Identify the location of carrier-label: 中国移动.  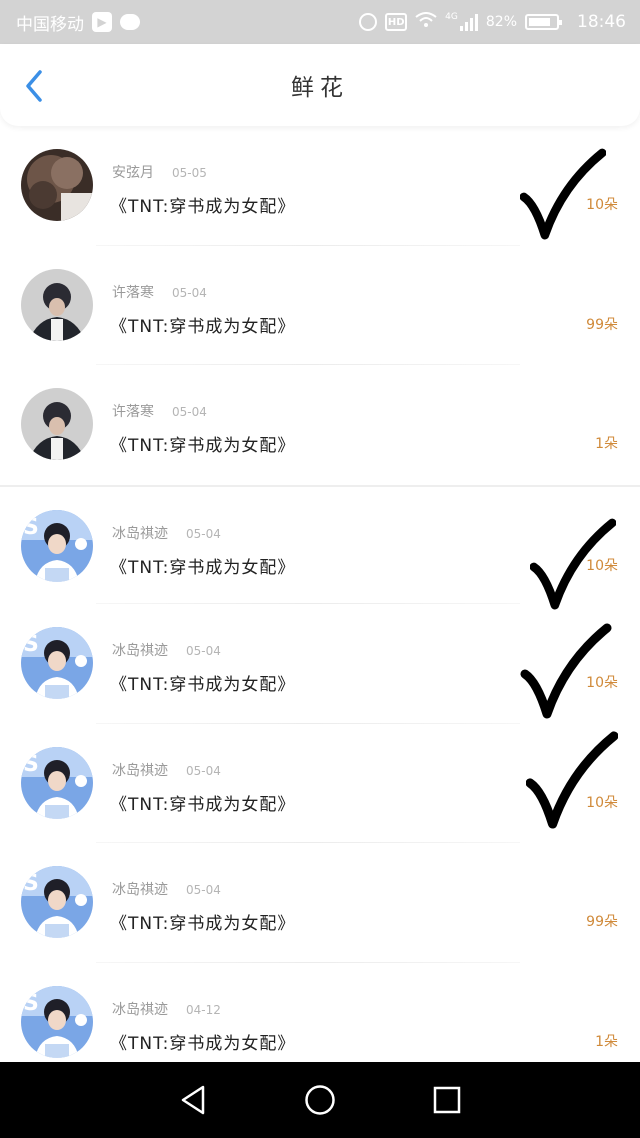
(50, 24).